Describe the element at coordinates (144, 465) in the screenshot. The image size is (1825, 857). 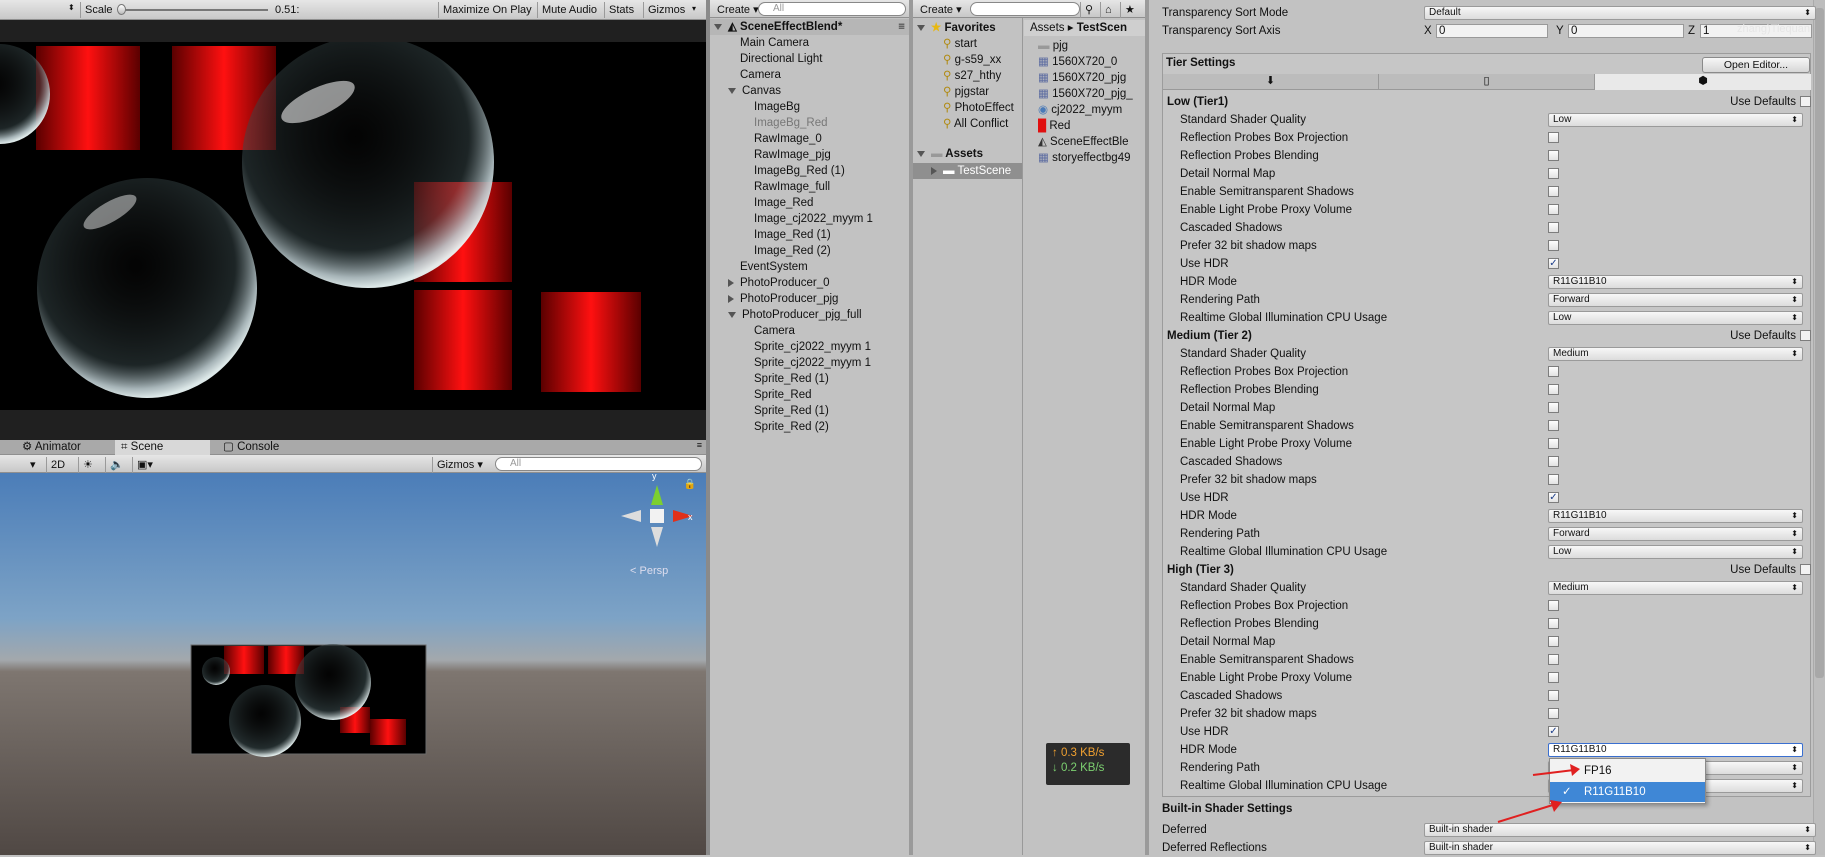
I see `effects-toggle-icon: ▣▾` at that location.